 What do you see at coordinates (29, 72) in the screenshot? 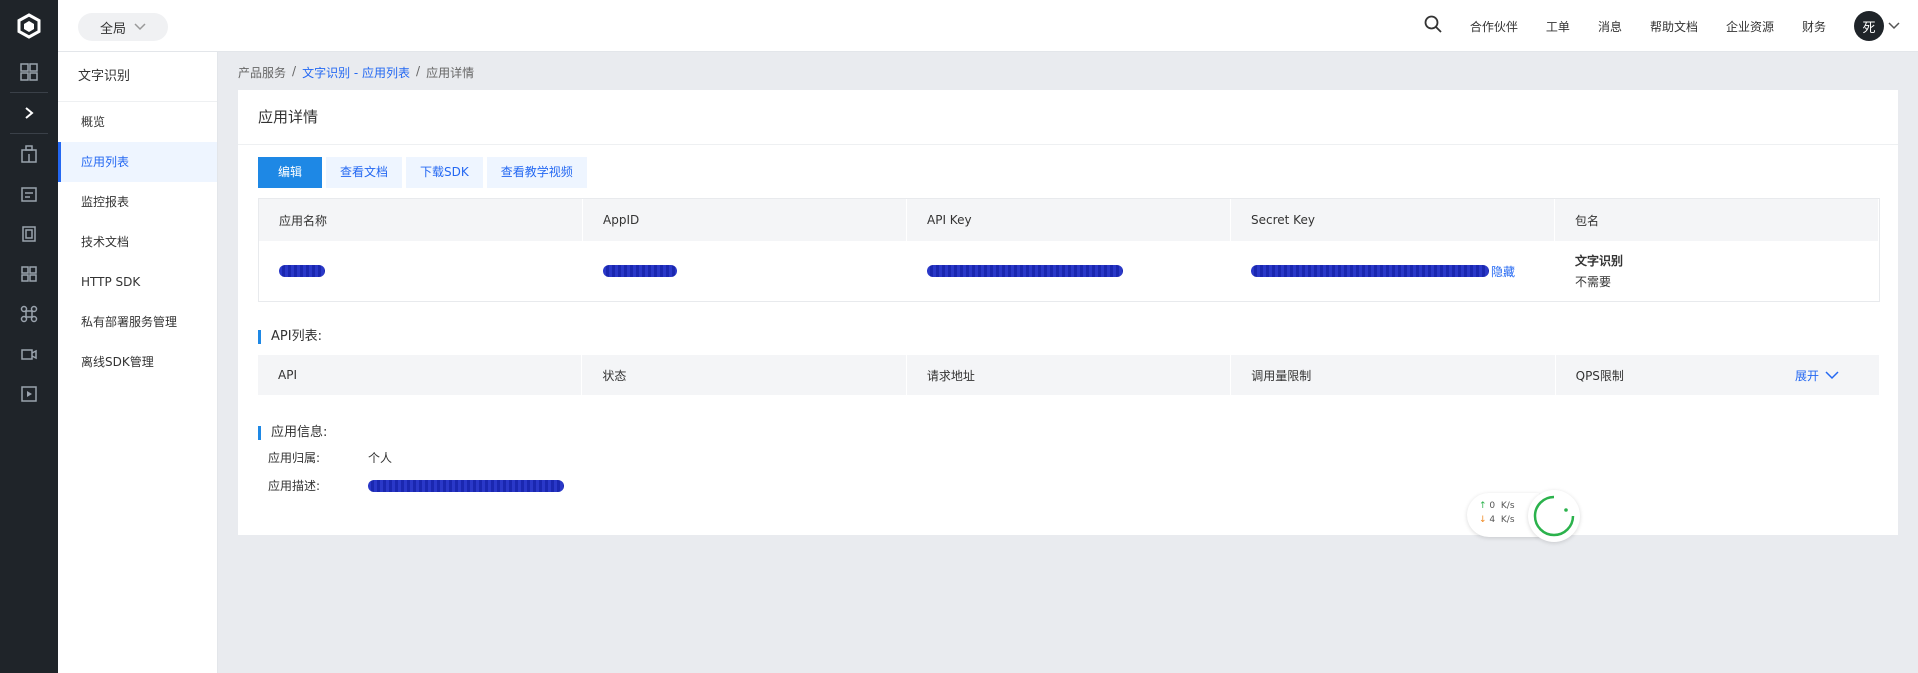
I see `dashboard-icon` at bounding box center [29, 72].